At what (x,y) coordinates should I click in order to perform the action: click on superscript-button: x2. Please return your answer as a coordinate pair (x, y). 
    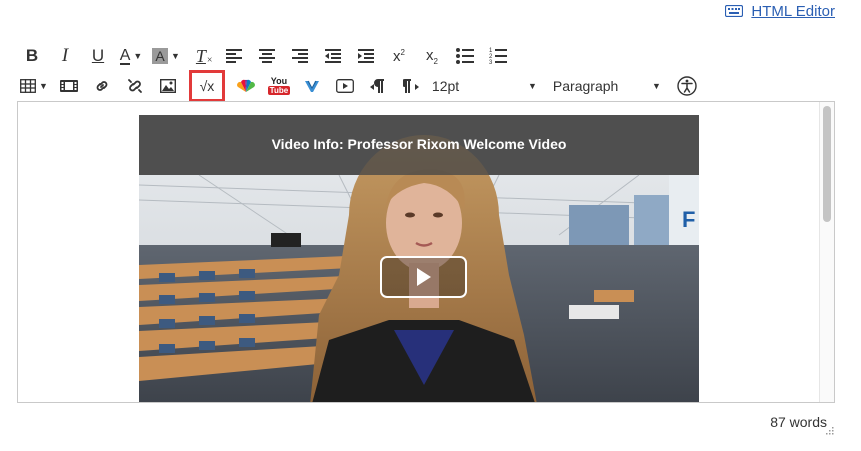
    Looking at the image, I should click on (399, 56).